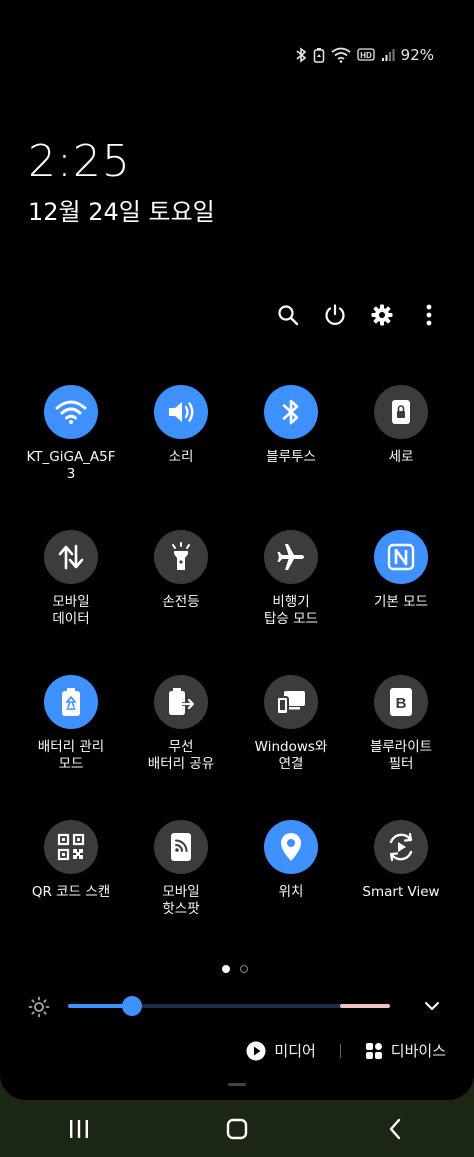  Describe the element at coordinates (181, 412) in the screenshot. I see `volume-icon` at that location.